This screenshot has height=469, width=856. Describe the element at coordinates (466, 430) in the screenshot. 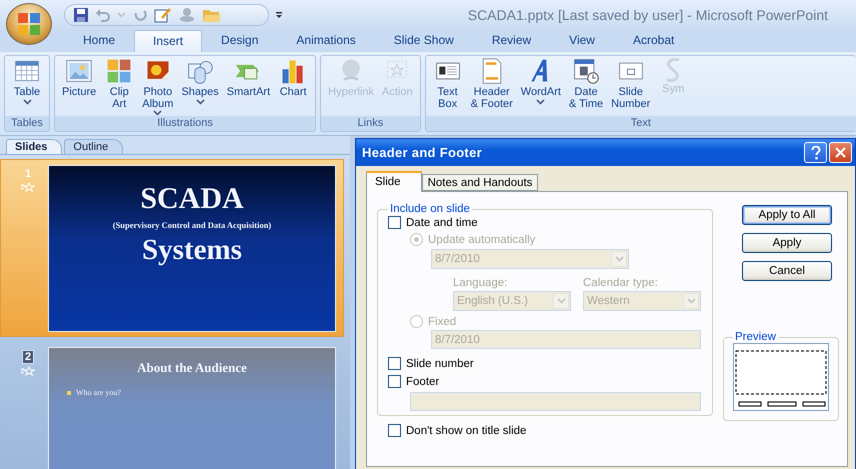

I see `checkbox-label: Don't show on title slide` at that location.